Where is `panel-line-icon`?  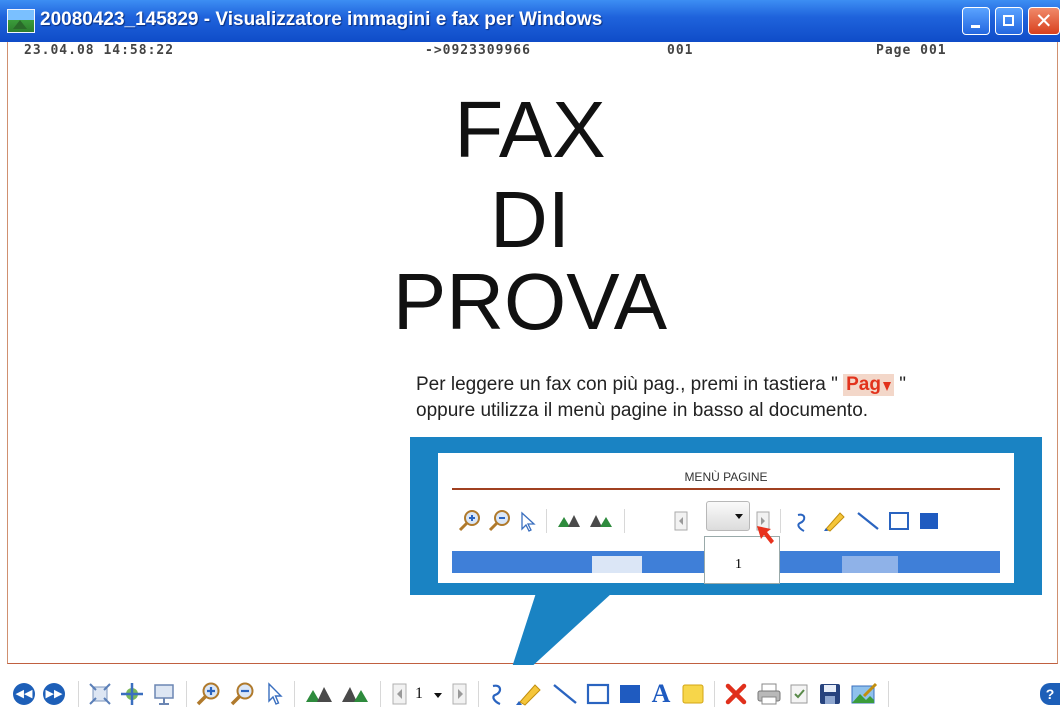 panel-line-icon is located at coordinates (868, 521).